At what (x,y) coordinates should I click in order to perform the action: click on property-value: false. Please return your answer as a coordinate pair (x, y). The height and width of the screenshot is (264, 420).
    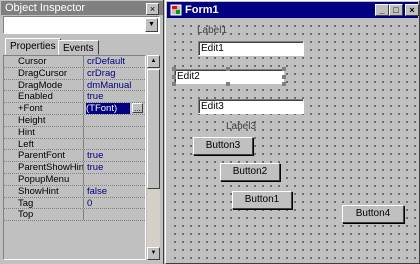
    Looking at the image, I should click on (115, 191).